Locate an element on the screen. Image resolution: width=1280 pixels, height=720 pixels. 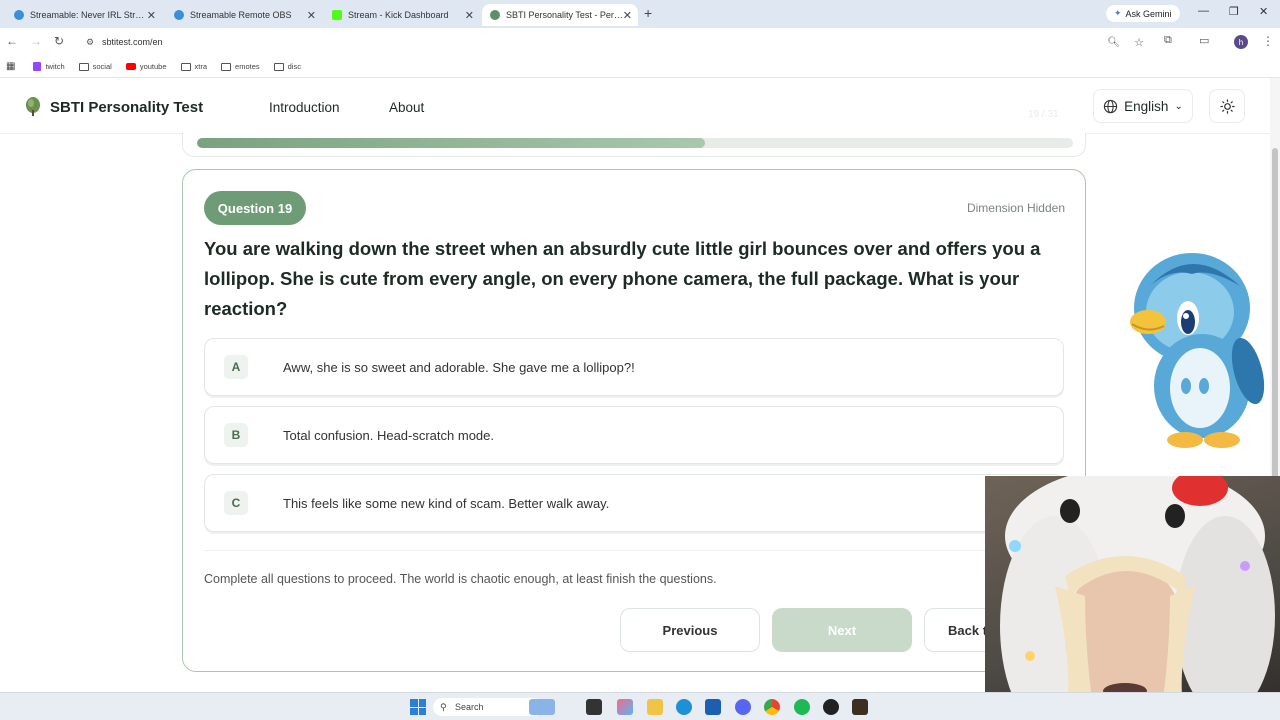
spotify-icon is located at coordinates (802, 707).